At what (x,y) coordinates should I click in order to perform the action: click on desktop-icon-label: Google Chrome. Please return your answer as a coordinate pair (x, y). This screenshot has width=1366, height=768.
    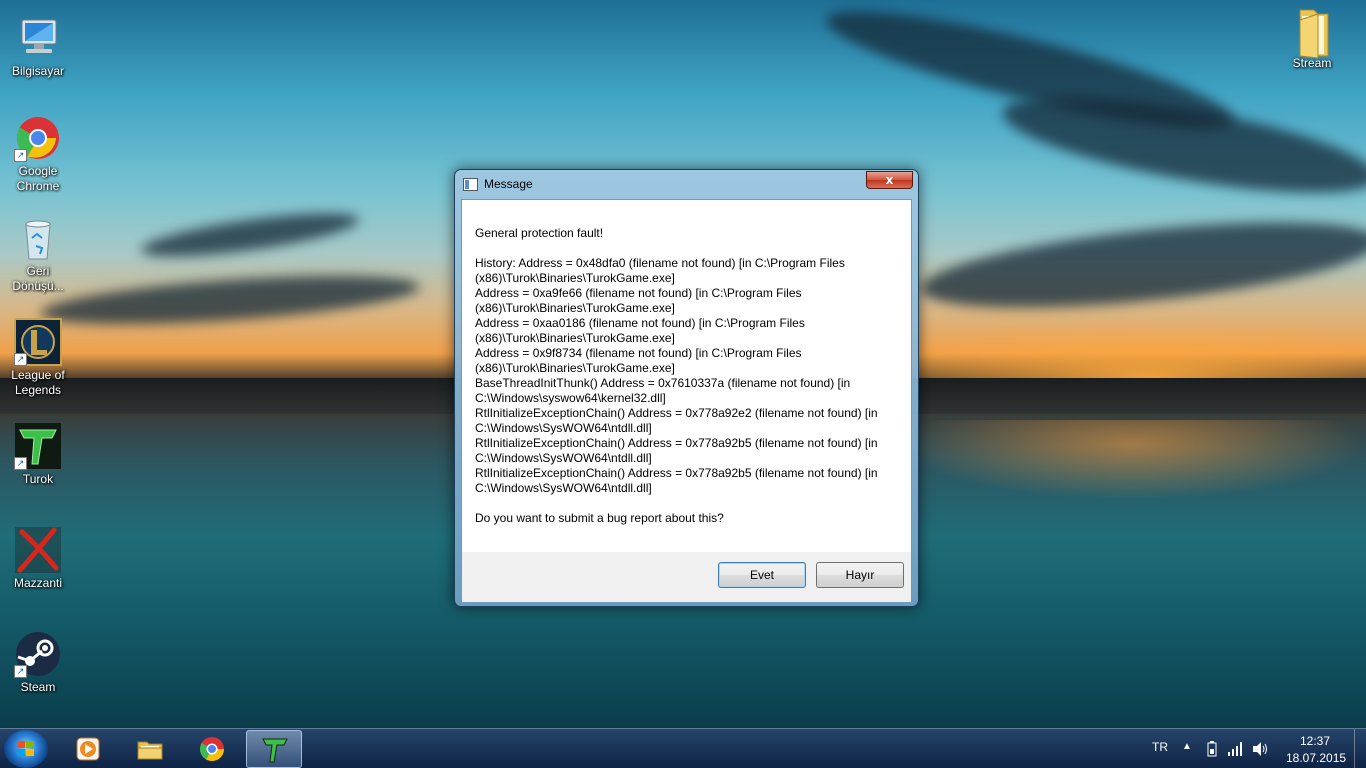
    Looking at the image, I should click on (38, 178).